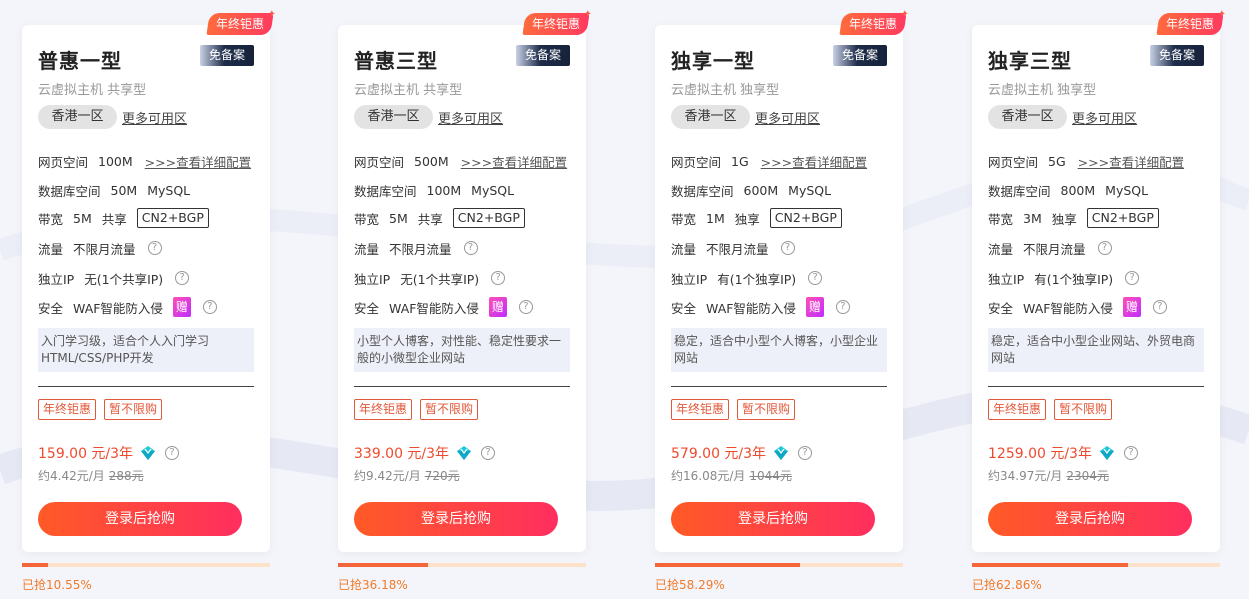  What do you see at coordinates (56, 279) in the screenshot?
I see `spec-label: 独立IP` at bounding box center [56, 279].